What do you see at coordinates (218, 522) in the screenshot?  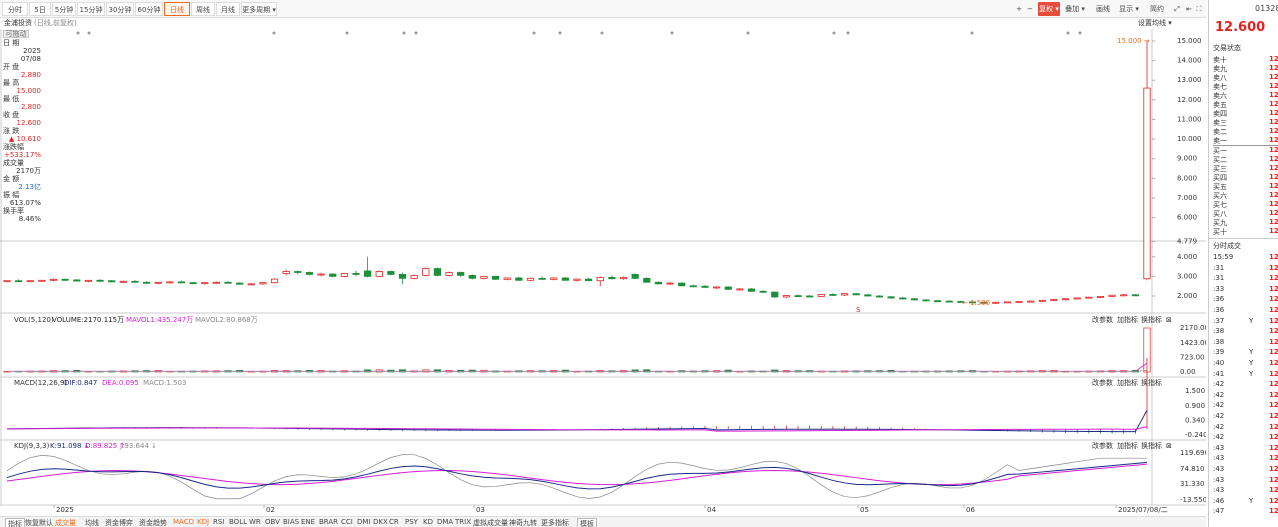 I see `indicator-tab-8: RSI` at bounding box center [218, 522].